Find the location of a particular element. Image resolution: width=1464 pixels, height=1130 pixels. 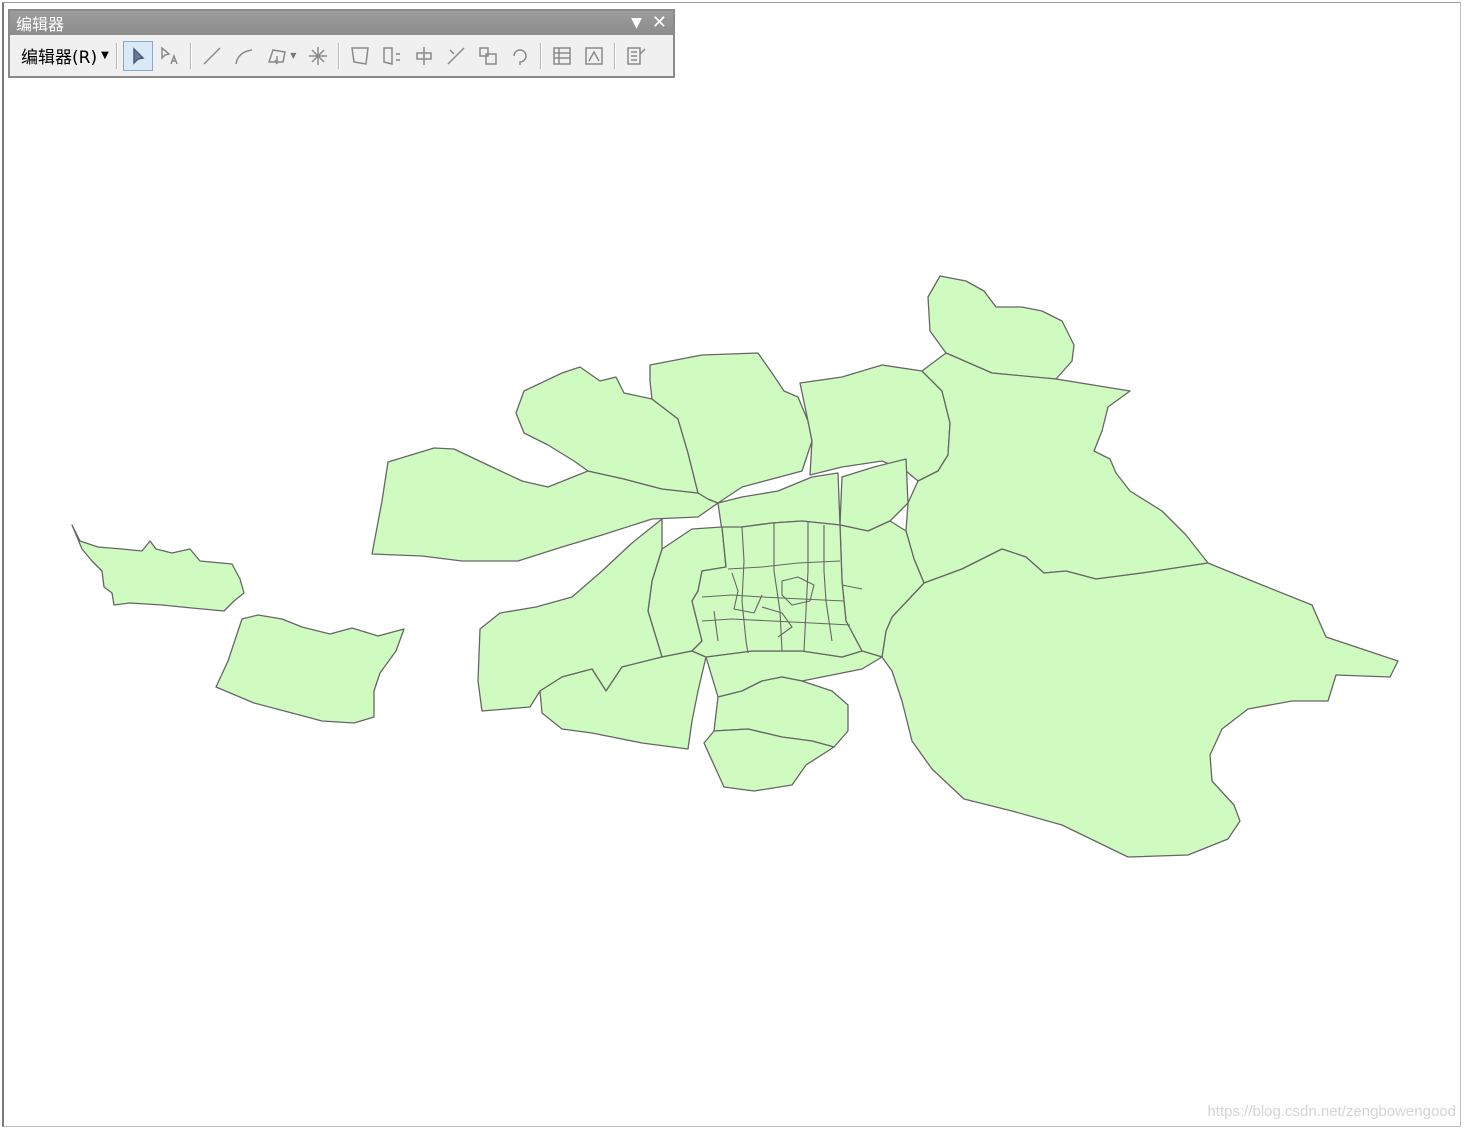

split-tool-button is located at coordinates (456, 56).